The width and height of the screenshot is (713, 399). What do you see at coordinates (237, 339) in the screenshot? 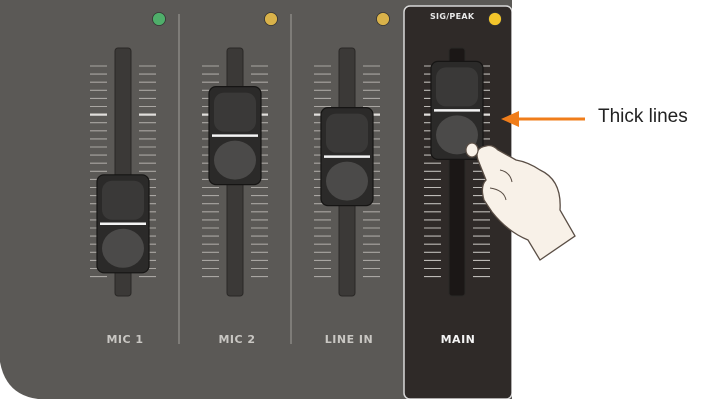
I see `channel-label-mic2: MIC 2` at bounding box center [237, 339].